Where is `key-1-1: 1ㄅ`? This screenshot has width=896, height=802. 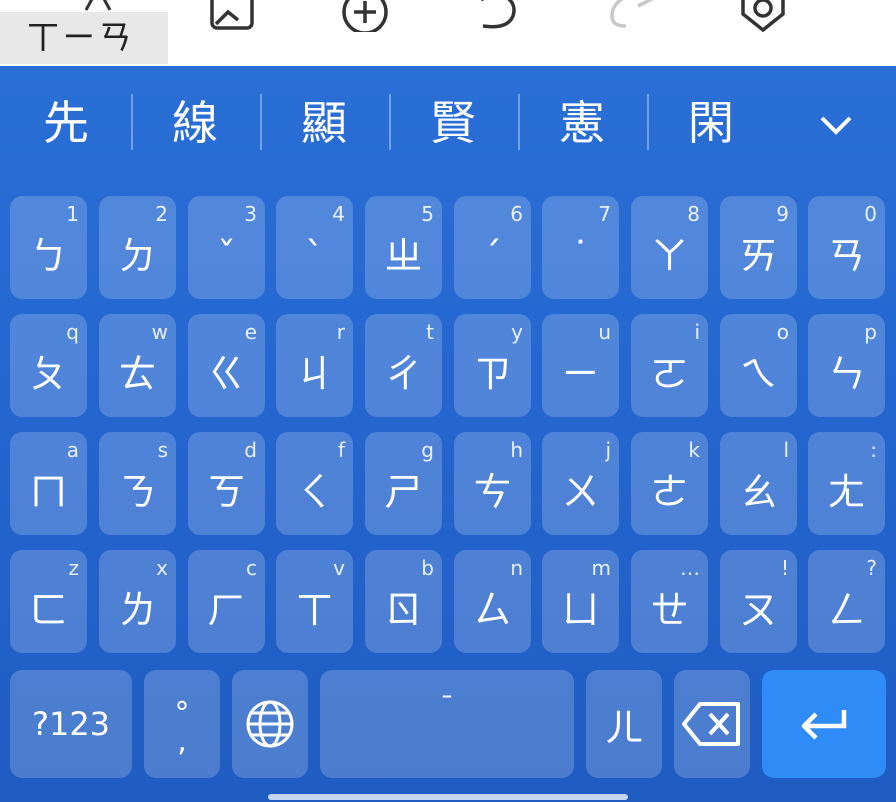
key-1-1: 1ㄅ is located at coordinates (48, 247).